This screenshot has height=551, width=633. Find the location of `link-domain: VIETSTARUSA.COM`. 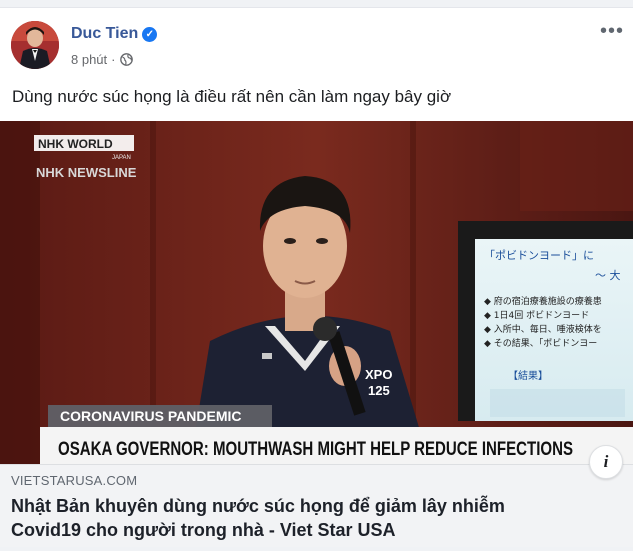

link-domain: VIETSTARUSA.COM is located at coordinates (74, 480).